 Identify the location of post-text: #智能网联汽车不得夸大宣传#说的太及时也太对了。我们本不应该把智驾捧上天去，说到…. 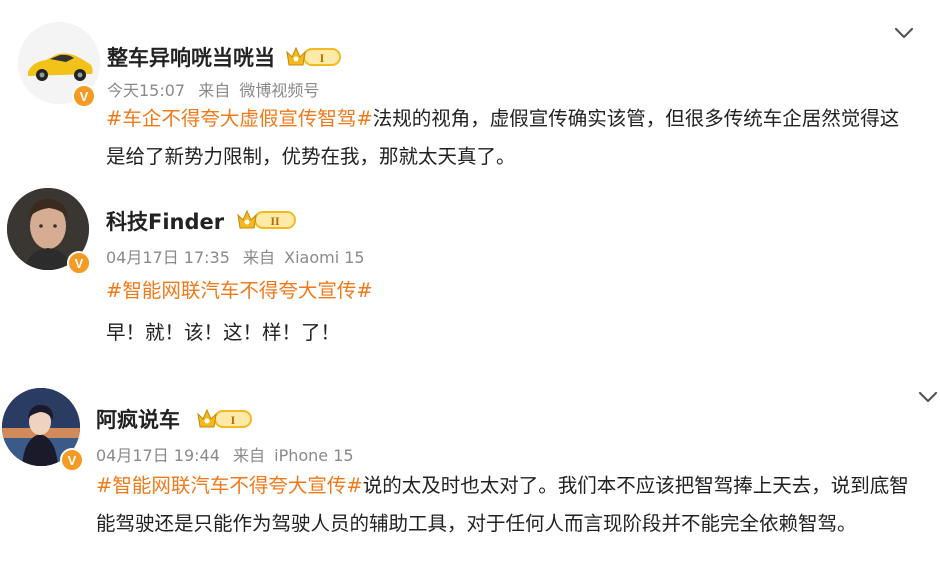
(511, 505).